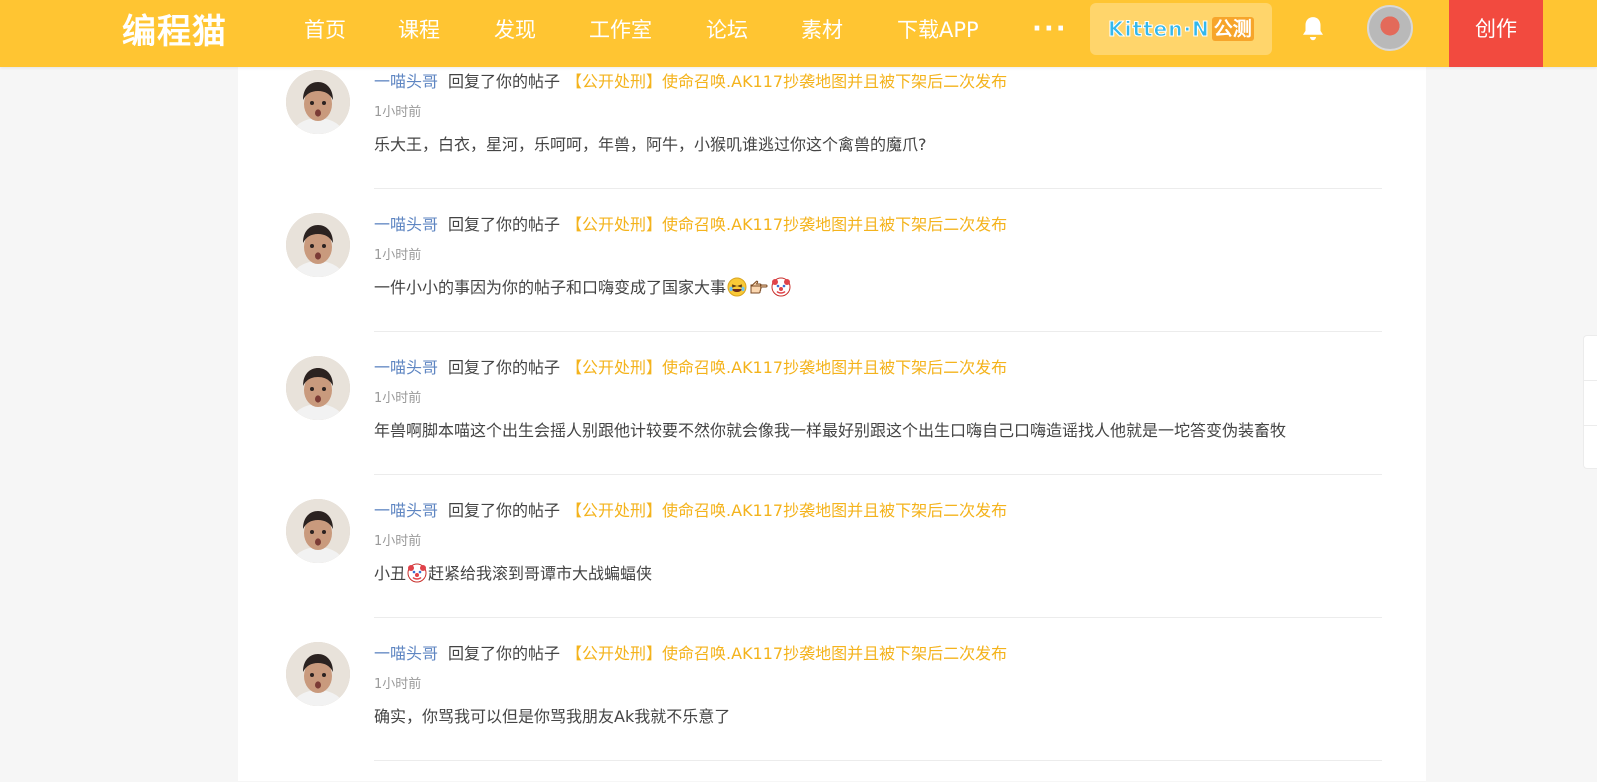 This screenshot has height=782, width=1597. I want to click on reply-text: 一件小小的事因为你的帖子和口嗨变成了国家大事, so click(550, 287).